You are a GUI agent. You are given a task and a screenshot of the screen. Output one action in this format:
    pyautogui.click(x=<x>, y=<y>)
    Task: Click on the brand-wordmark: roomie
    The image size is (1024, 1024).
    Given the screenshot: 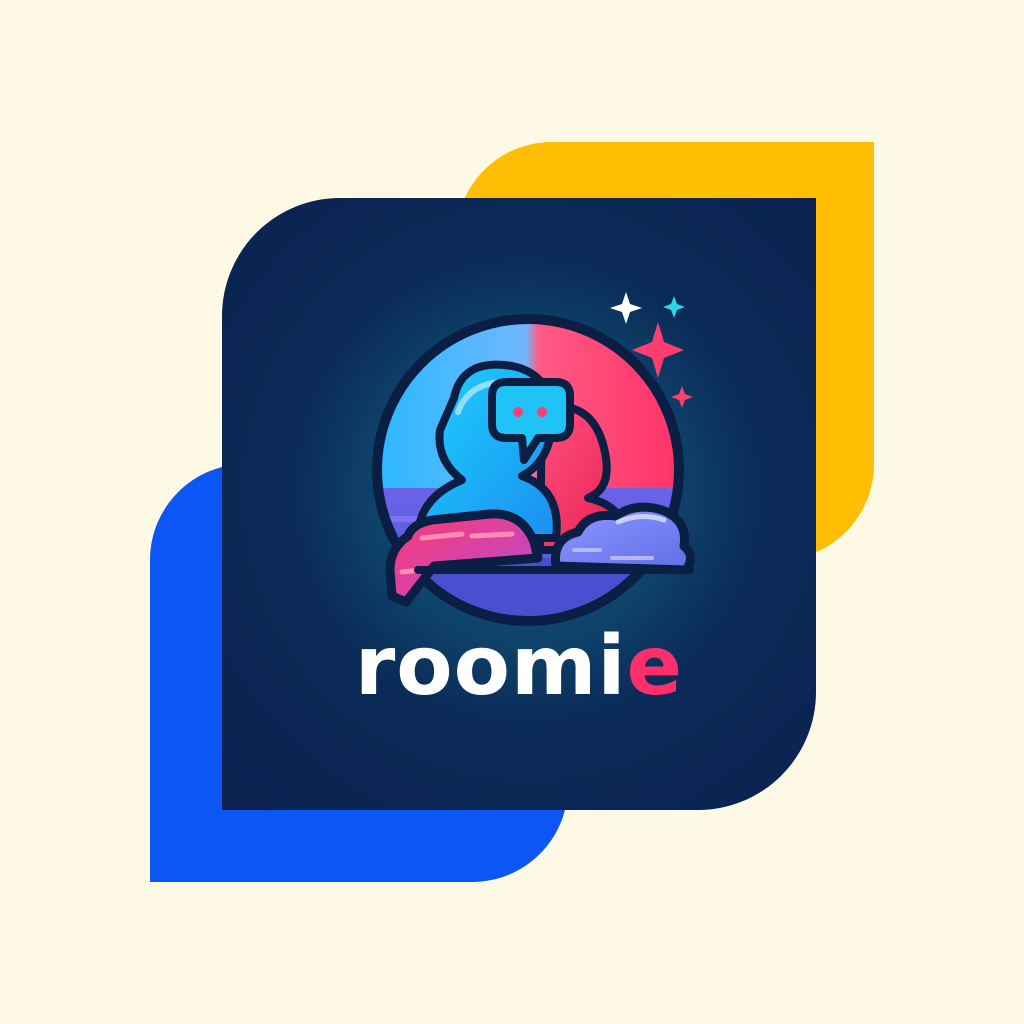 What is the action you would take?
    pyautogui.click(x=519, y=667)
    